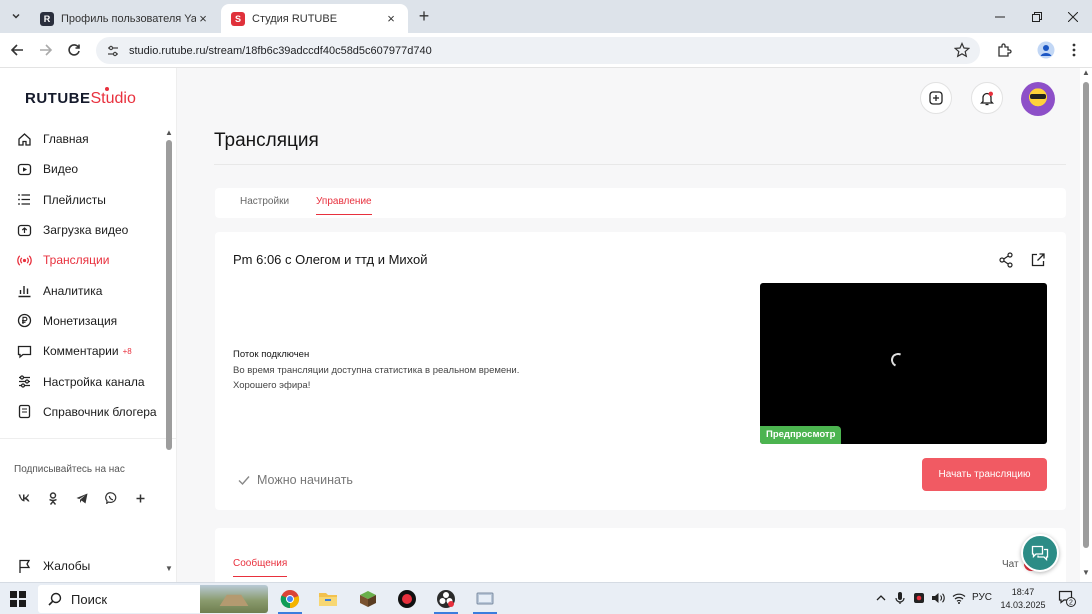 This screenshot has height=614, width=1092. Describe the element at coordinates (91, 169) in the screenshot. I see `sidebar-item-video: Видео` at that location.